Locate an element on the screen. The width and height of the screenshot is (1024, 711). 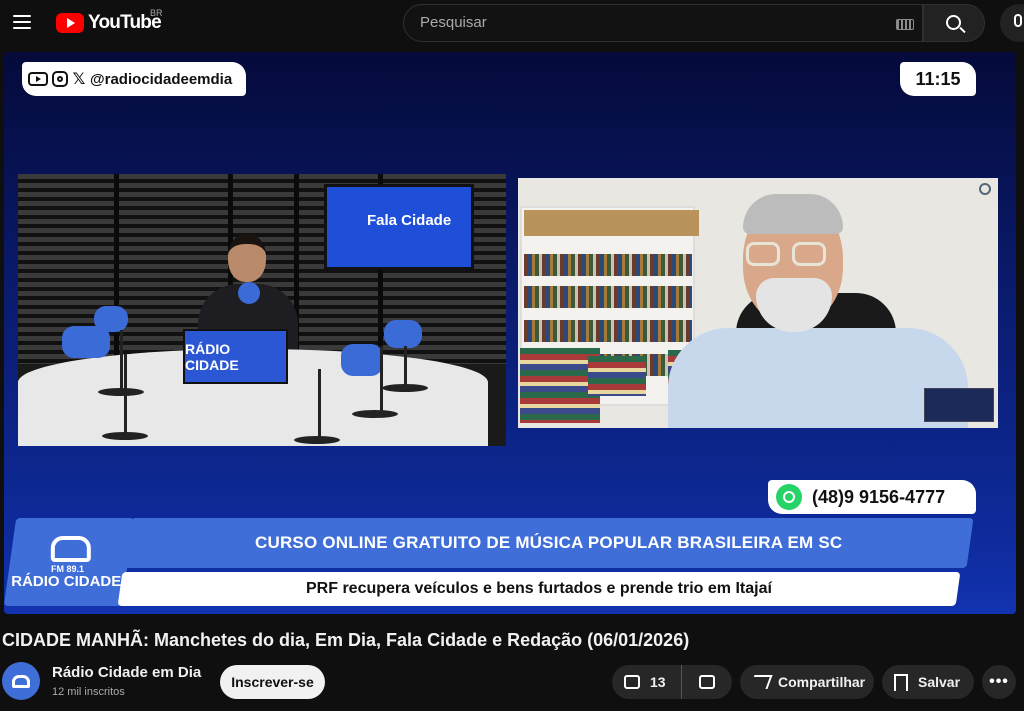
guest-shirt is located at coordinates (818, 378).